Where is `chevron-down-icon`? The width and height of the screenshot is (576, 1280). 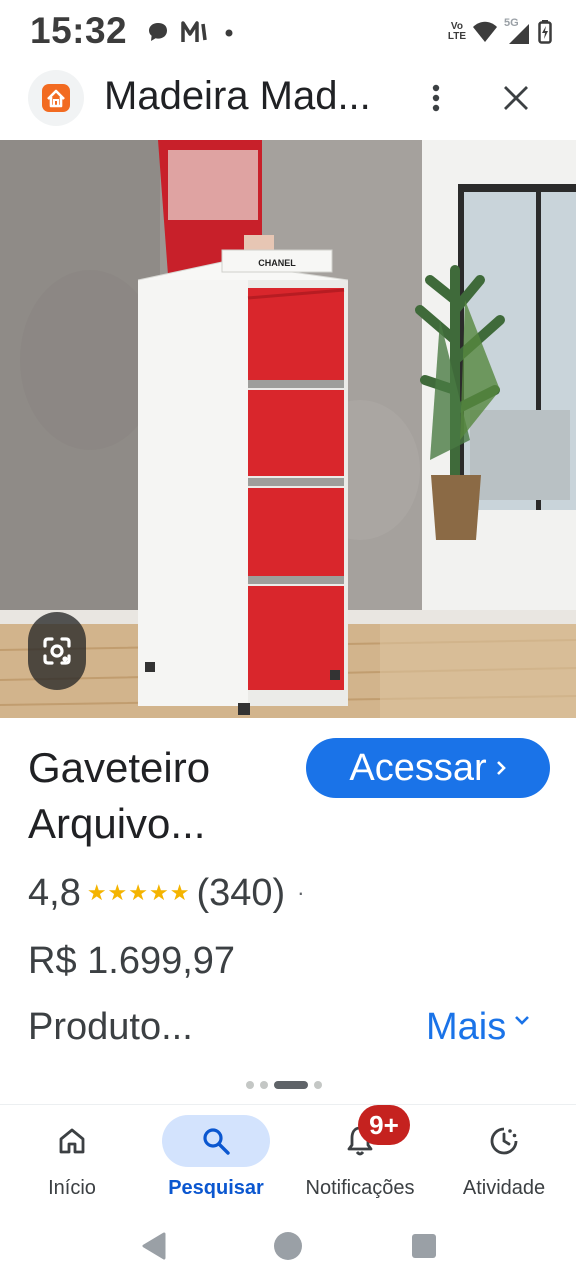 chevron-down-icon is located at coordinates (522, 1020).